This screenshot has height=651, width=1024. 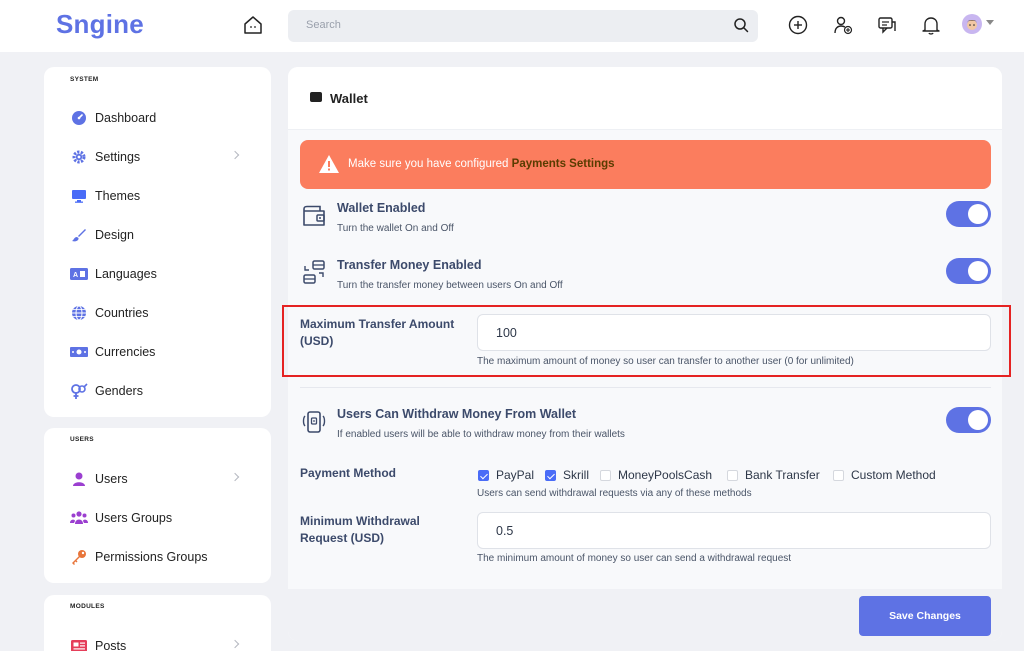 What do you see at coordinates (87, 606) in the screenshot?
I see `sidebar-heading-modules: MODULES` at bounding box center [87, 606].